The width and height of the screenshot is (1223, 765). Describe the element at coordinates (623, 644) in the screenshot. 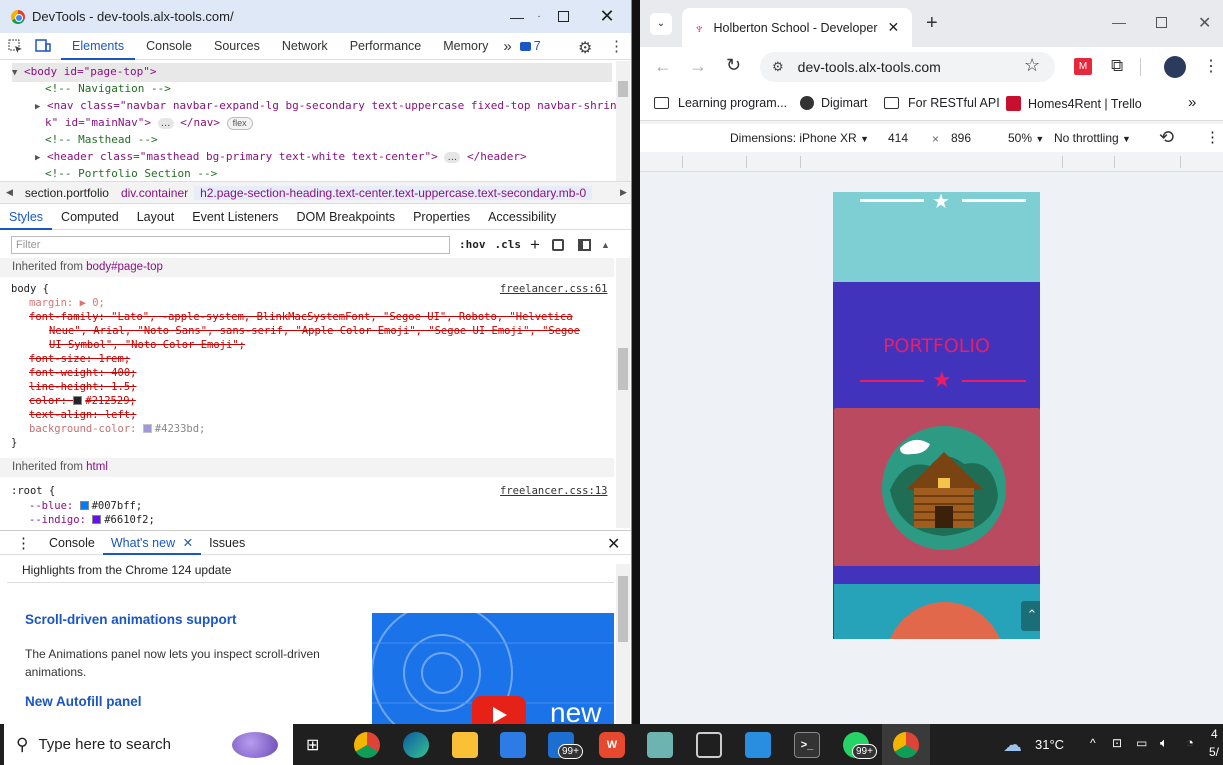

I see `whats-new-scrollbar` at that location.